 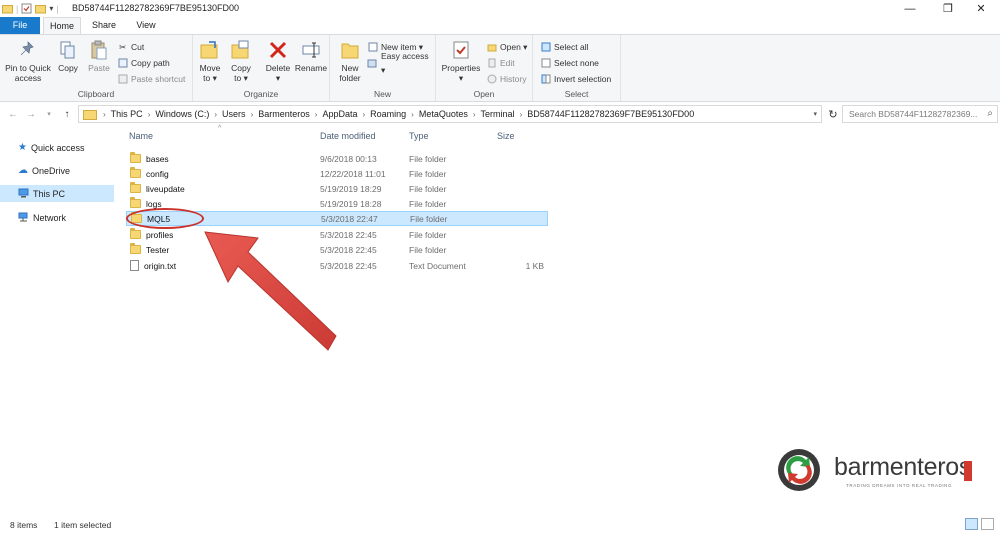 What do you see at coordinates (987, 524) in the screenshot?
I see `large-icons-view-icon` at bounding box center [987, 524].